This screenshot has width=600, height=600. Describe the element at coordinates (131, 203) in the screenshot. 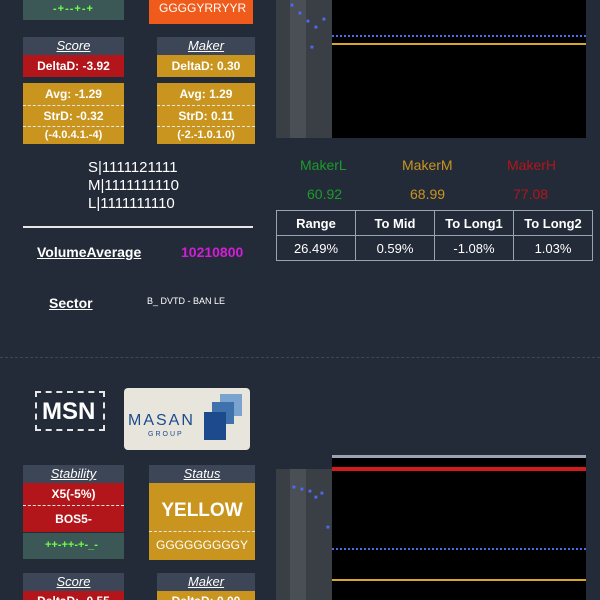

I see `slm-l: L|1111111110` at that location.